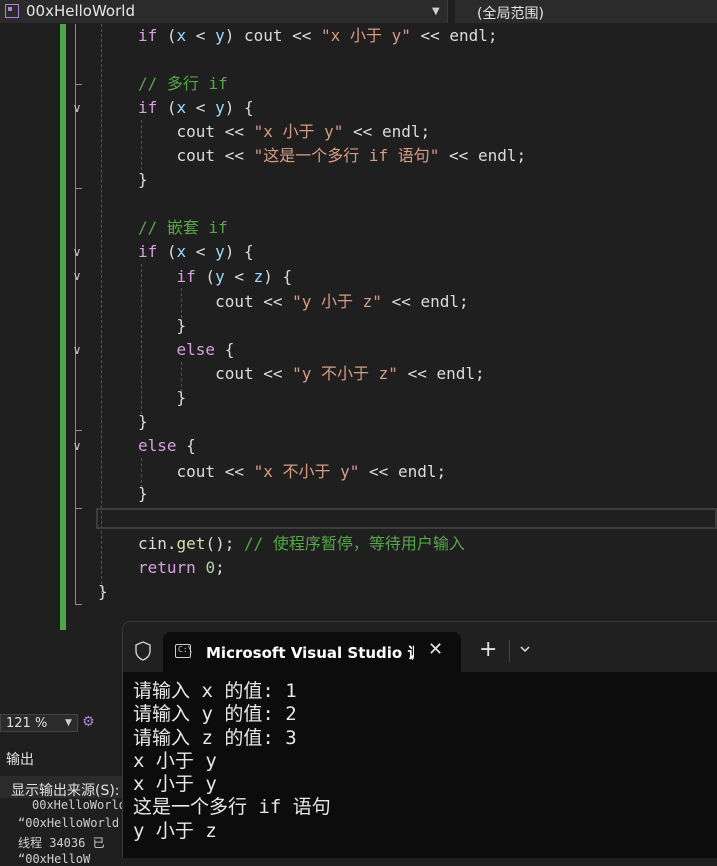 This screenshot has height=866, width=717. What do you see at coordinates (510, 14) in the screenshot?
I see `scope-name: (全局范围)` at bounding box center [510, 14].